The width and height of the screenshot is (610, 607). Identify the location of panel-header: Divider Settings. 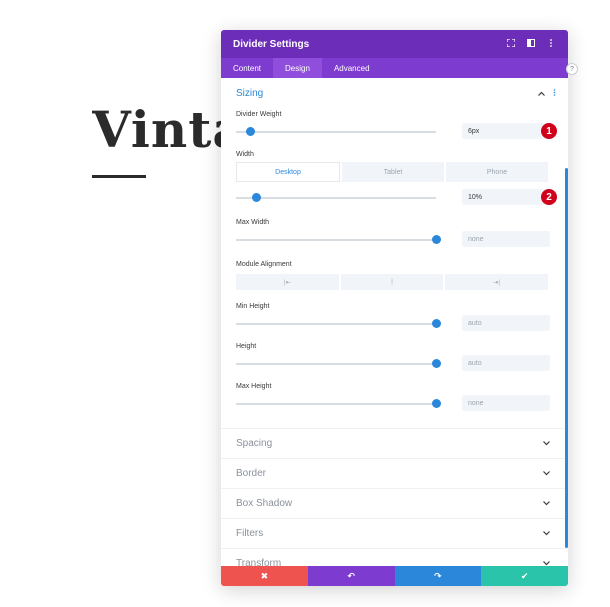
(394, 44).